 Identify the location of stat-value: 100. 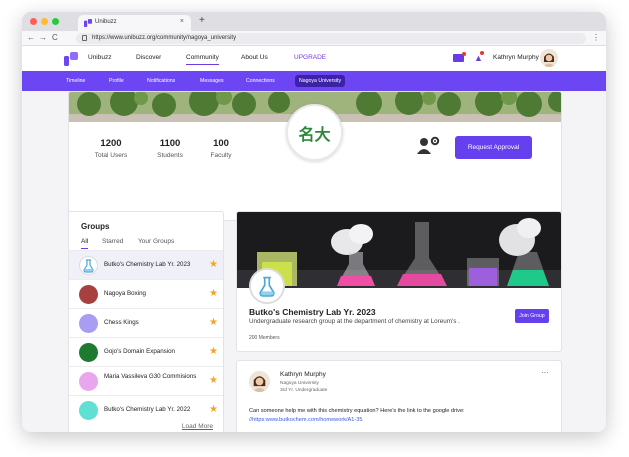
(221, 143).